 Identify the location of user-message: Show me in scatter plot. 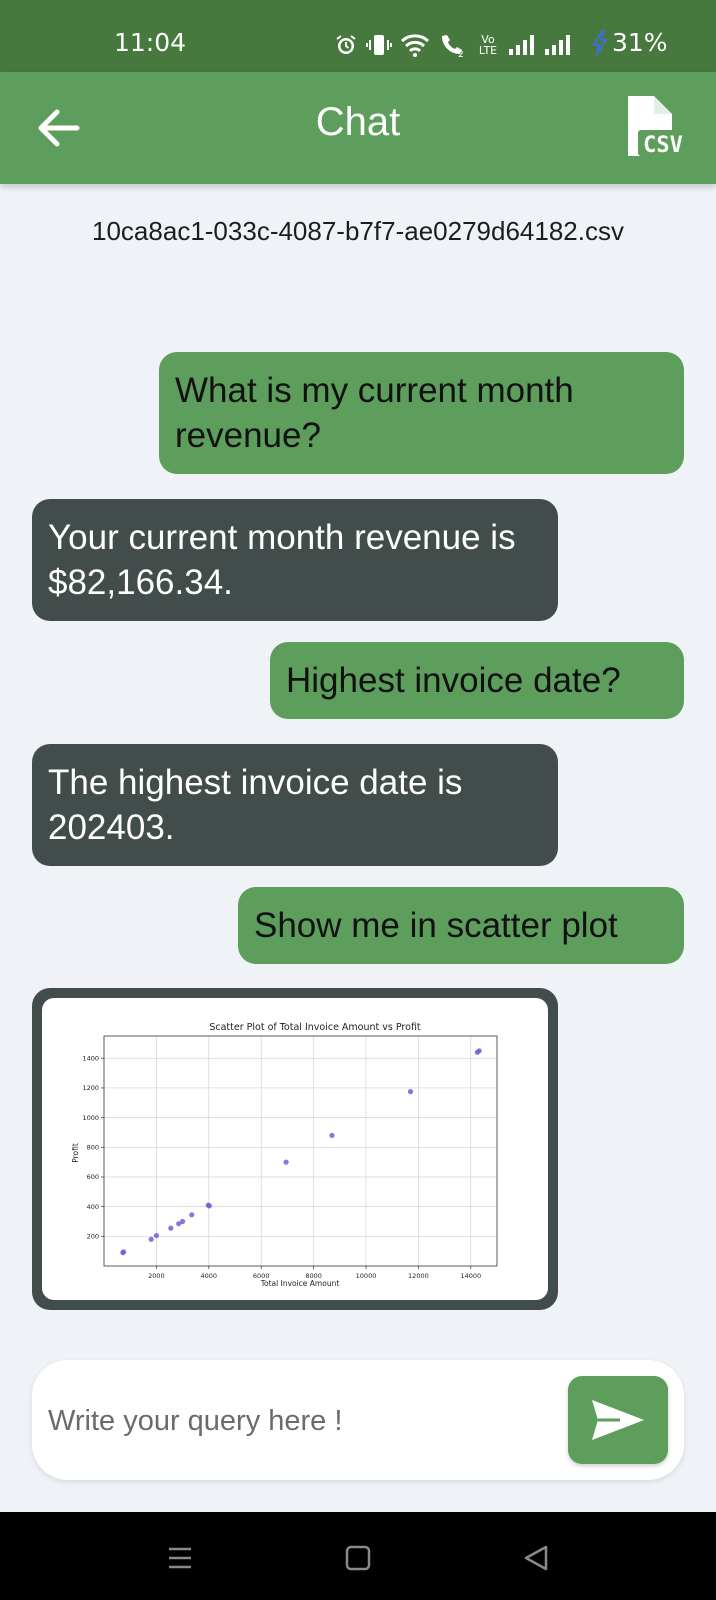
(461, 925).